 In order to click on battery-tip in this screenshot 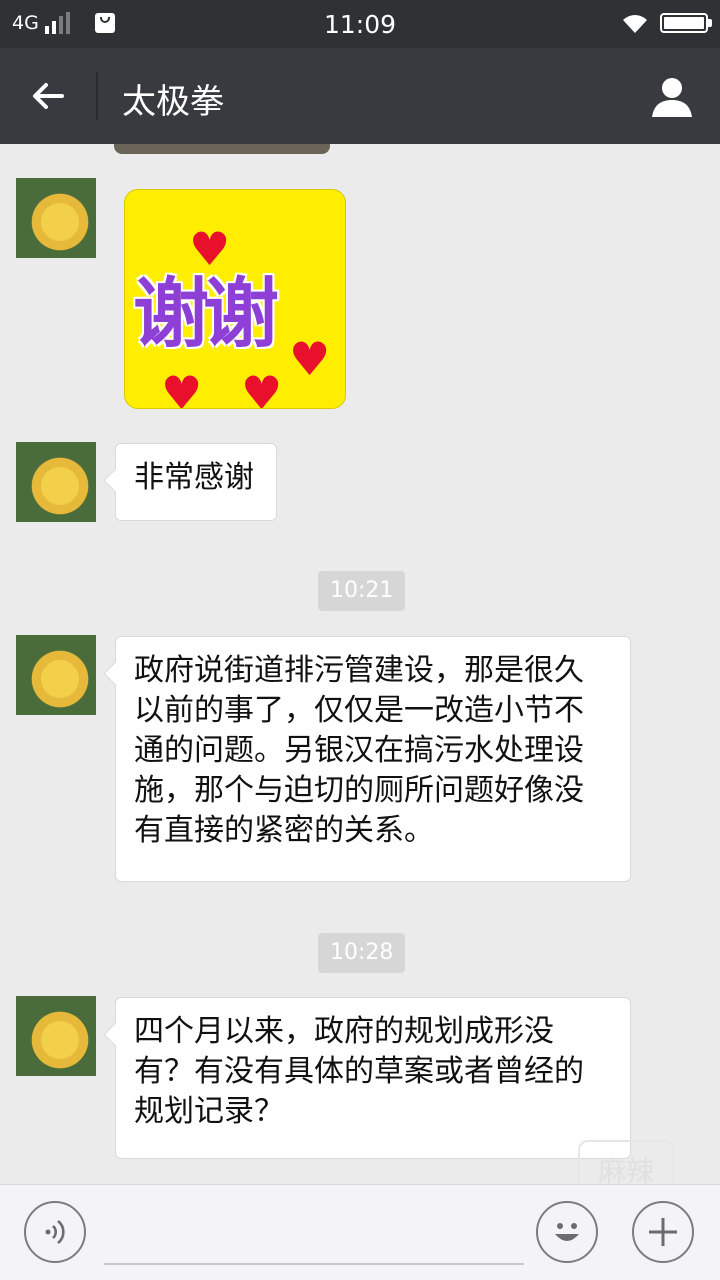, I will do `click(710, 23)`.